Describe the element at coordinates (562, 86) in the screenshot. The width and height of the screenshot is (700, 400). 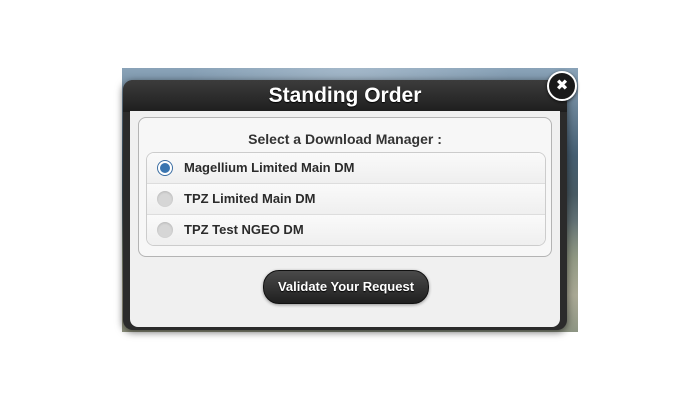
I see `close-icon: ✖` at that location.